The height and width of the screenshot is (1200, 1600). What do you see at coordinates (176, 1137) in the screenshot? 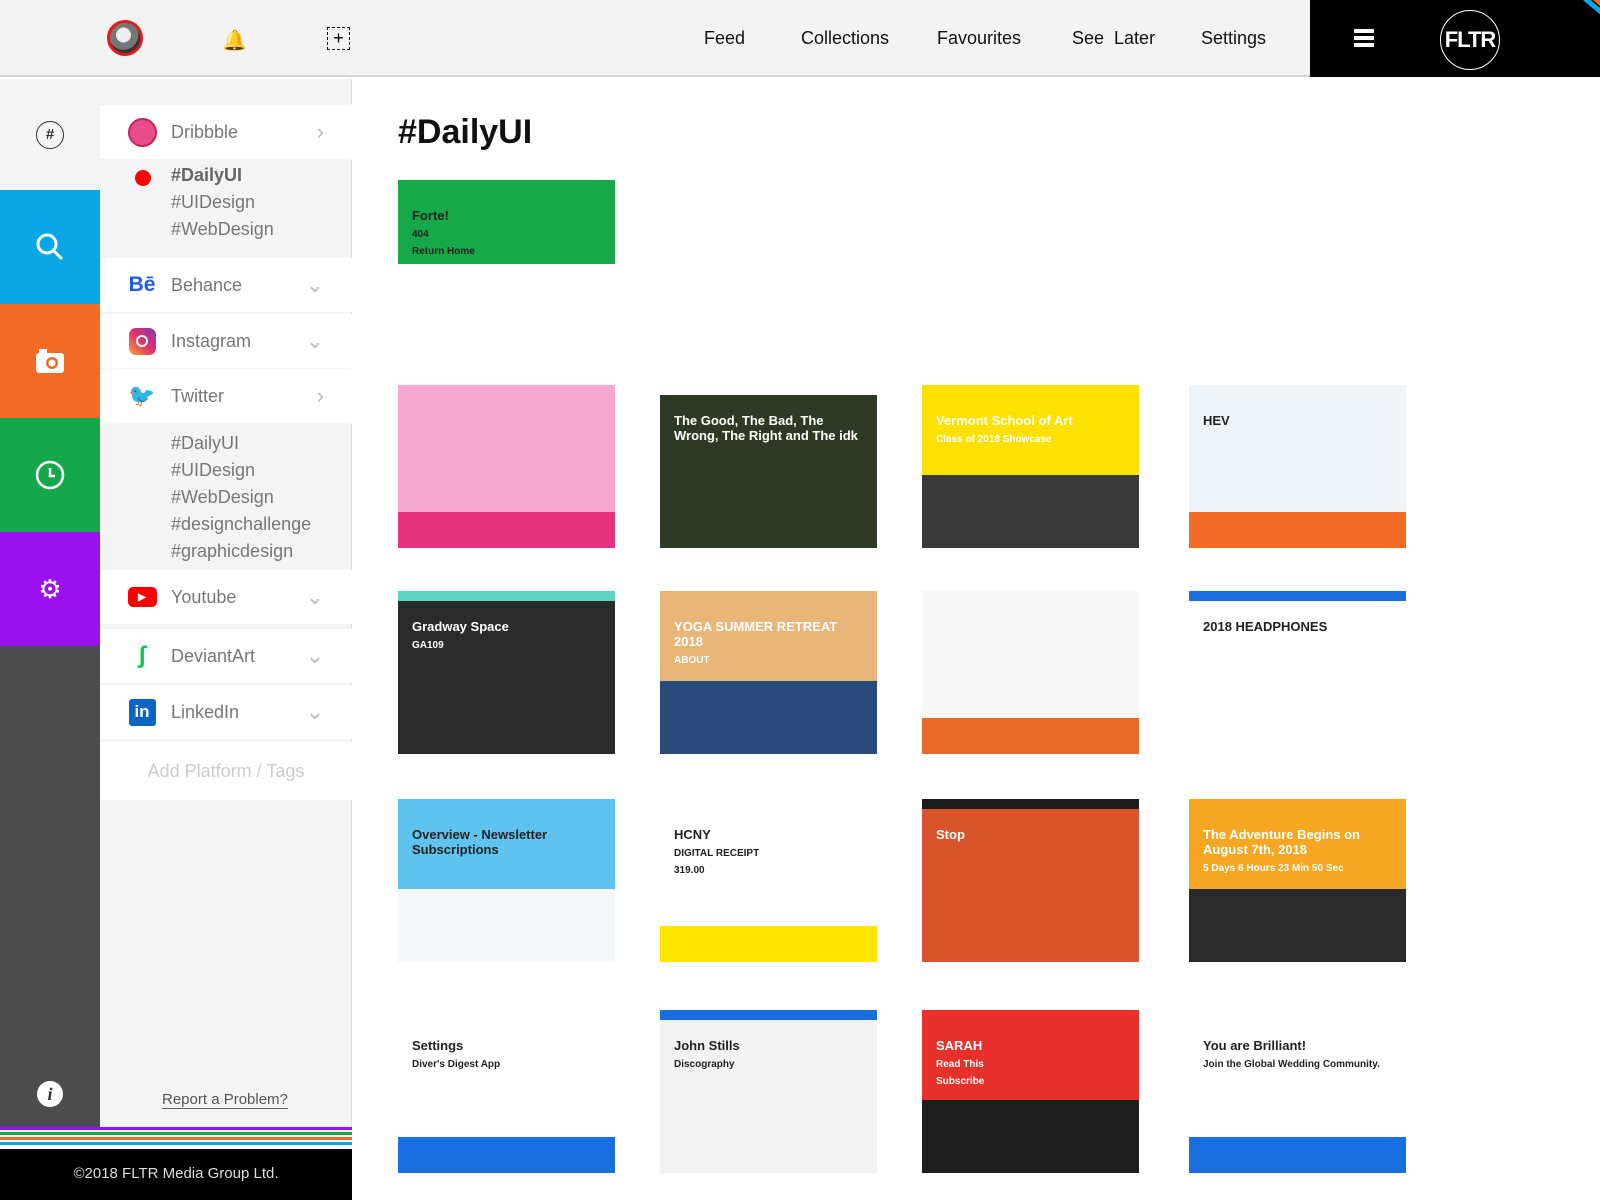
I see `footer-stripes` at bounding box center [176, 1137].